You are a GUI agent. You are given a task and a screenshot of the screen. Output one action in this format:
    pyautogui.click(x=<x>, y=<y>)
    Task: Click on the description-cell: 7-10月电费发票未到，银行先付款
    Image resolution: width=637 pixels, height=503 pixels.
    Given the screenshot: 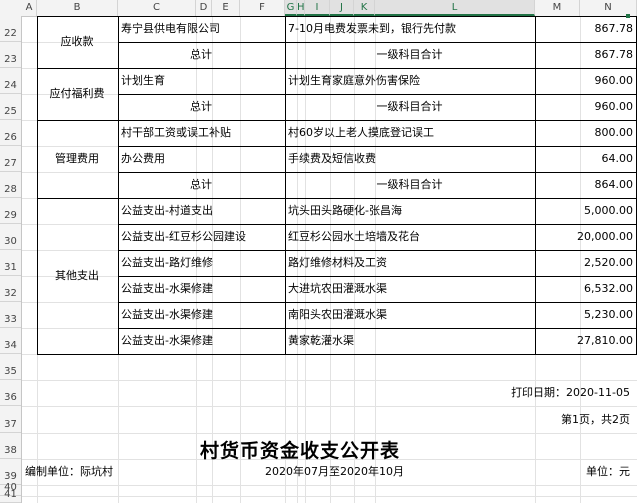 What is the action you would take?
    pyautogui.click(x=409, y=29)
    